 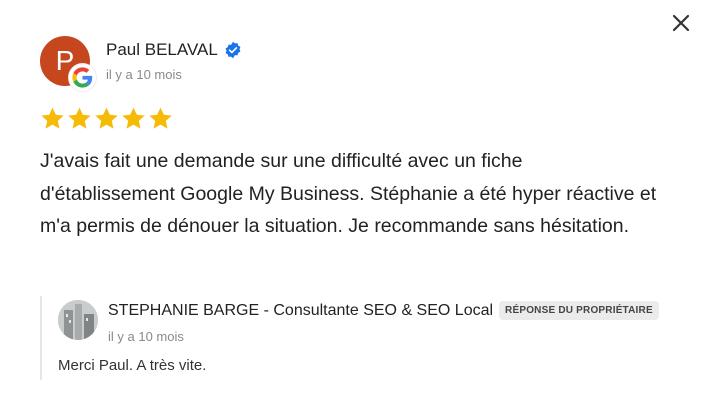 I want to click on owner-reply-badge: RÉPONSE DU PROPRIÉTAIRE, so click(x=579, y=310).